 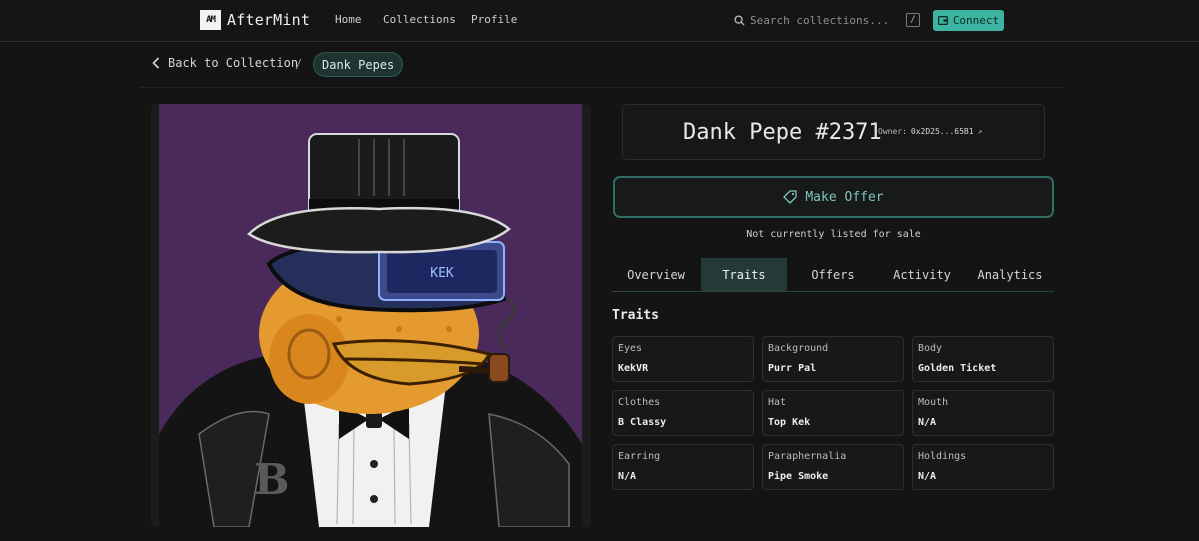 What do you see at coordinates (807, 456) in the screenshot?
I see `trait-key: Paraphernalia` at bounding box center [807, 456].